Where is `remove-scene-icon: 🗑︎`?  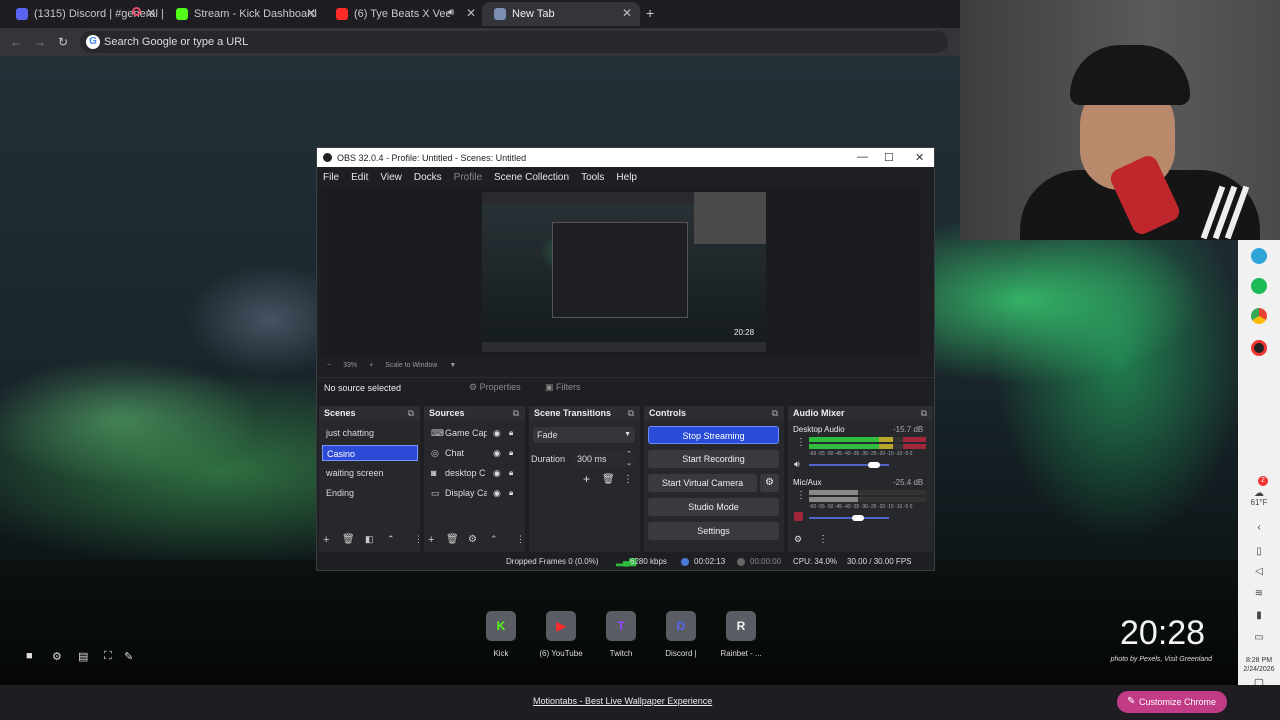
remove-scene-icon: 🗑︎ is located at coordinates (348, 539).